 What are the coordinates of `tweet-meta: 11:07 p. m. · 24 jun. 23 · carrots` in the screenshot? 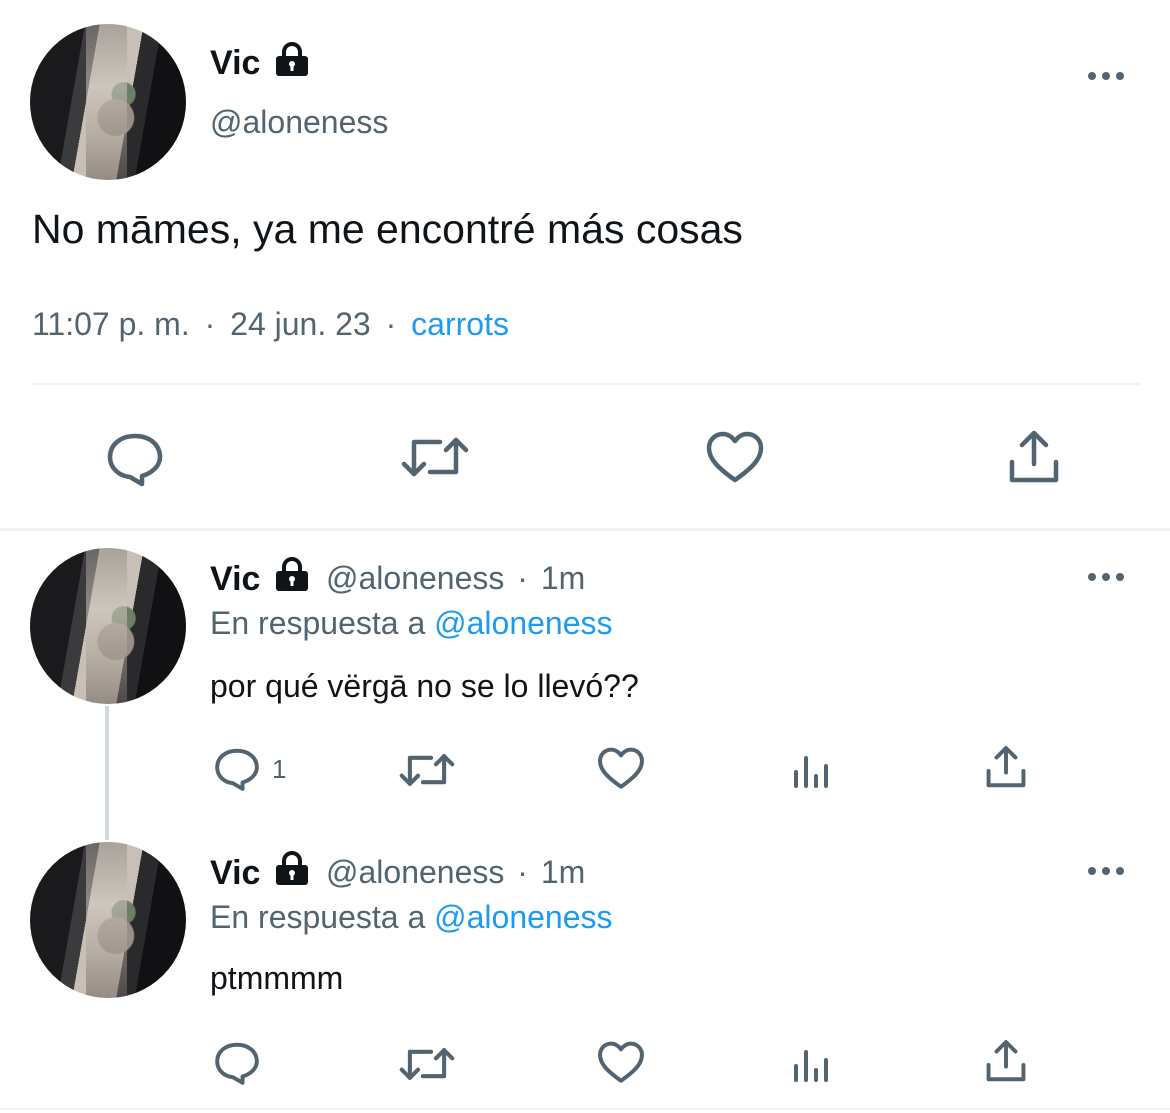 It's located at (270, 324).